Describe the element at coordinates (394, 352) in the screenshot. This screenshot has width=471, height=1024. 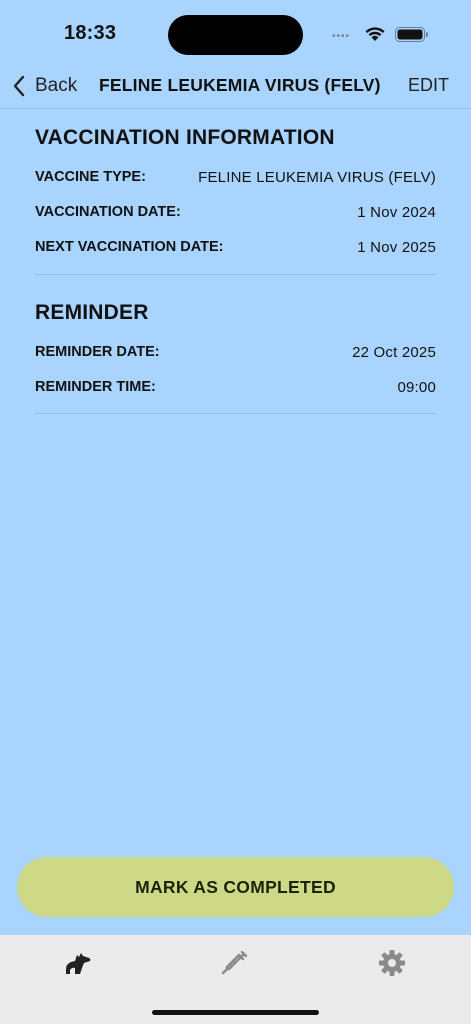
I see `row-value: 22 Oct 2025` at that location.